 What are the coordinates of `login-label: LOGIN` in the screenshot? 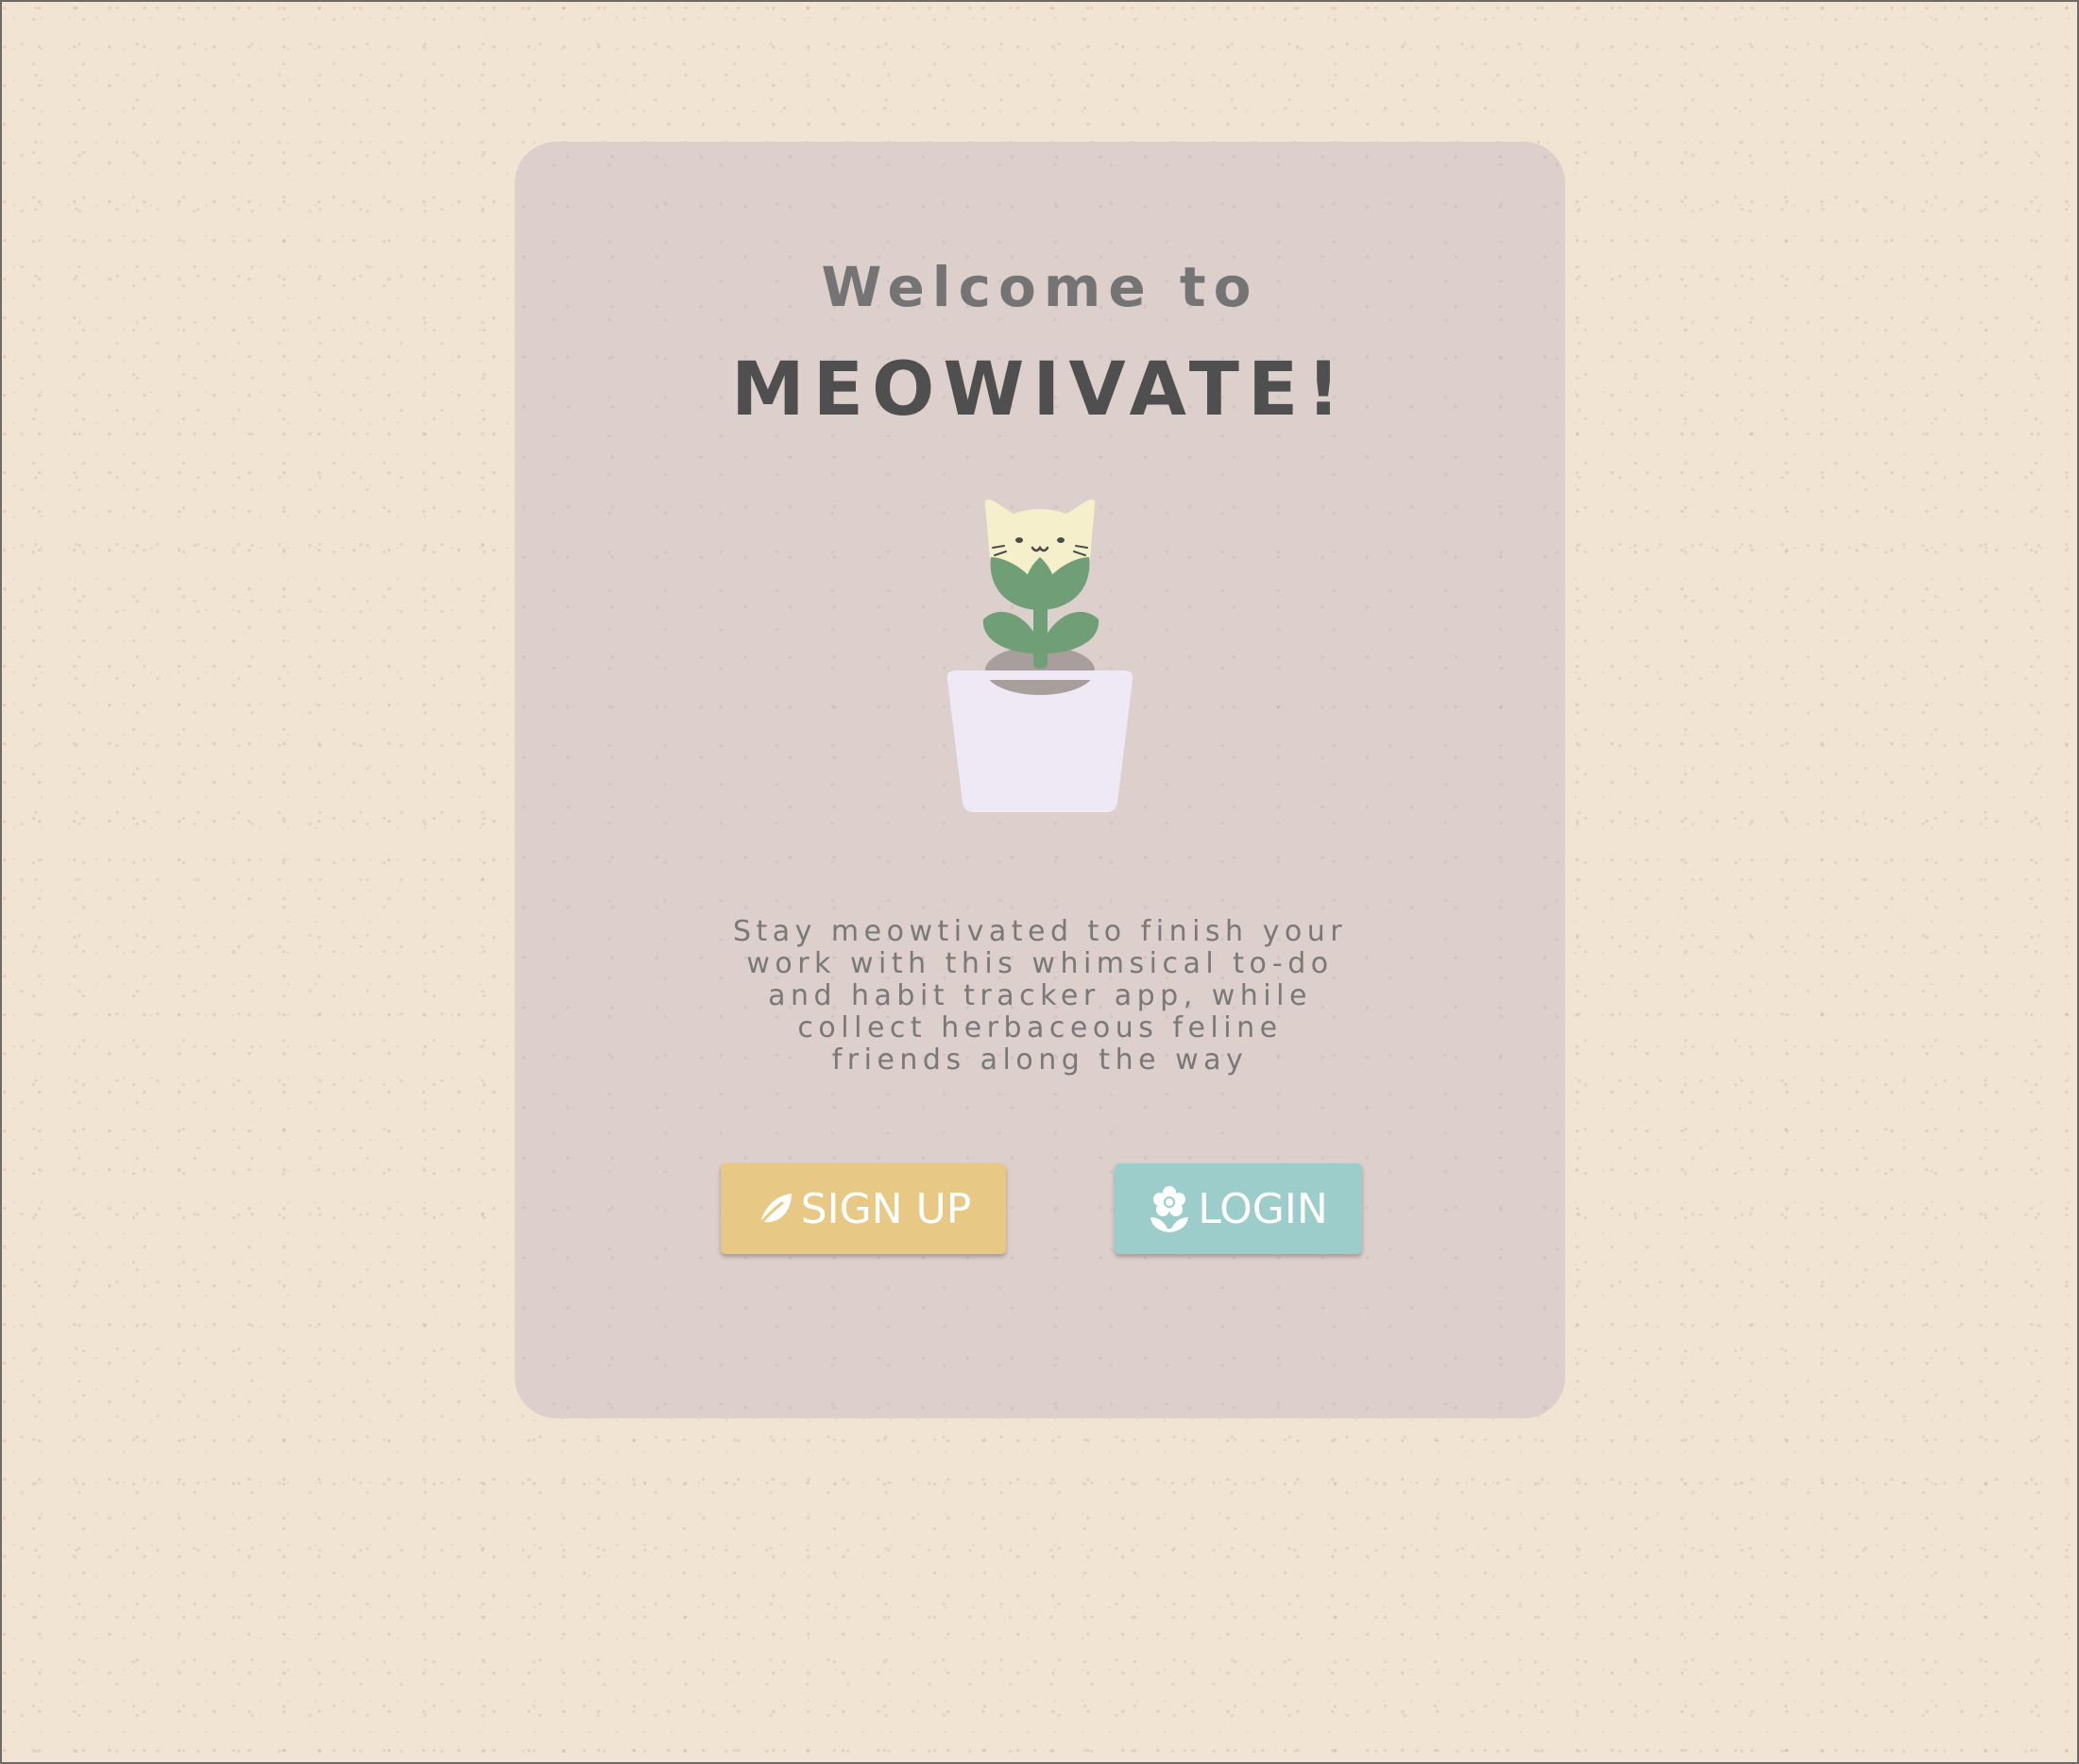 It's located at (1263, 1208).